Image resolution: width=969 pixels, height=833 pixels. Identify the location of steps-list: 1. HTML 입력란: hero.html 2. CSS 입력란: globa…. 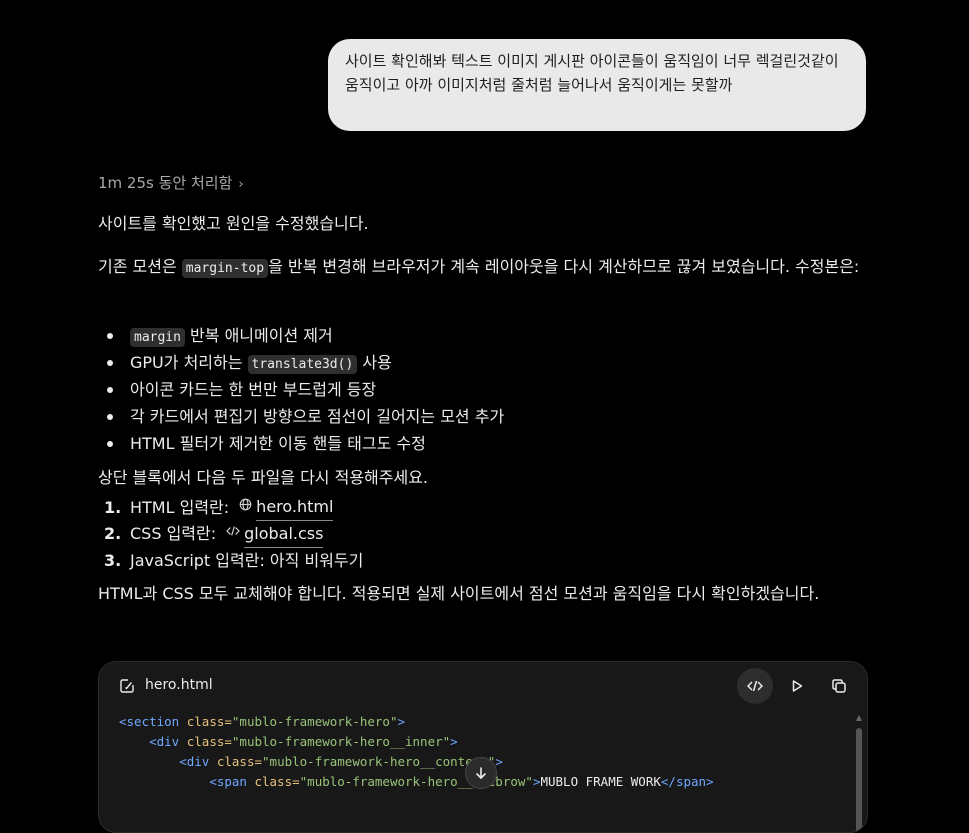
(483, 534).